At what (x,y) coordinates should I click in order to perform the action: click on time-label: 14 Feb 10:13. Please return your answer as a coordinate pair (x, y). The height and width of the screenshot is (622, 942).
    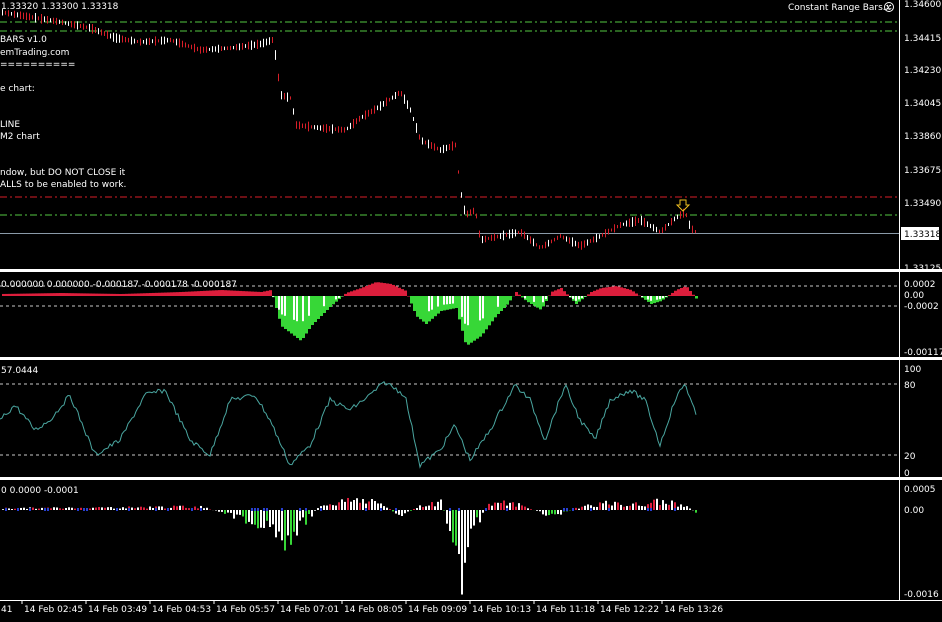
    Looking at the image, I should click on (501, 610).